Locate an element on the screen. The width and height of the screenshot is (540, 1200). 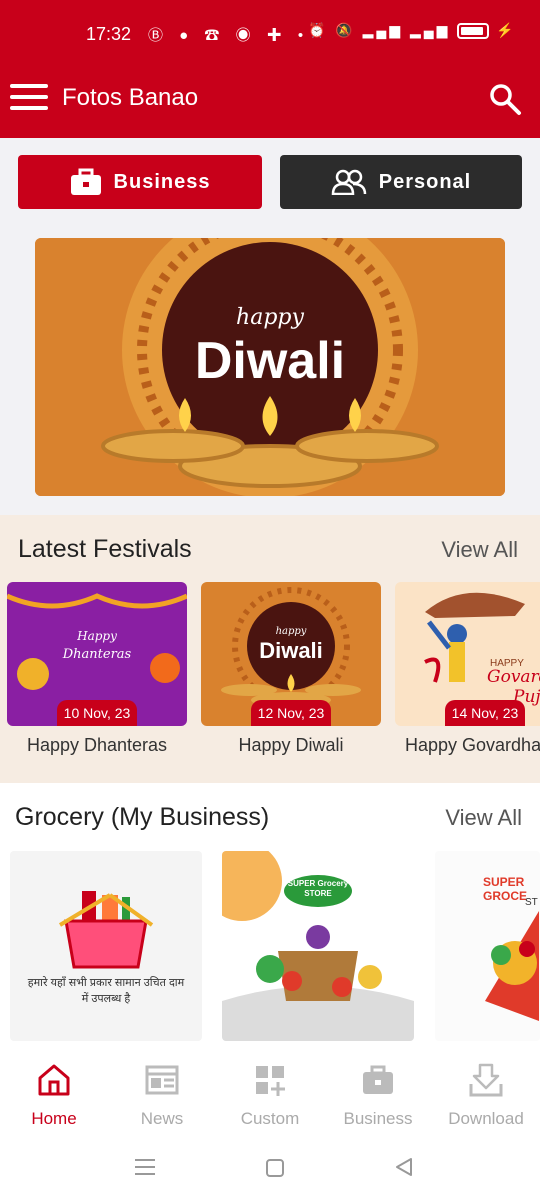
menu-icon is located at coordinates (29, 99).